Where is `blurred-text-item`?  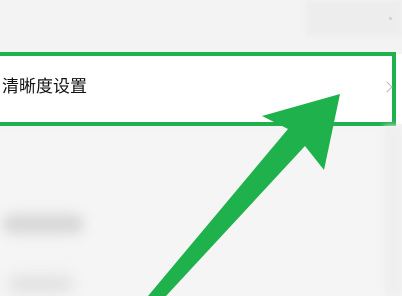
blurred-text-item is located at coordinates (43, 224).